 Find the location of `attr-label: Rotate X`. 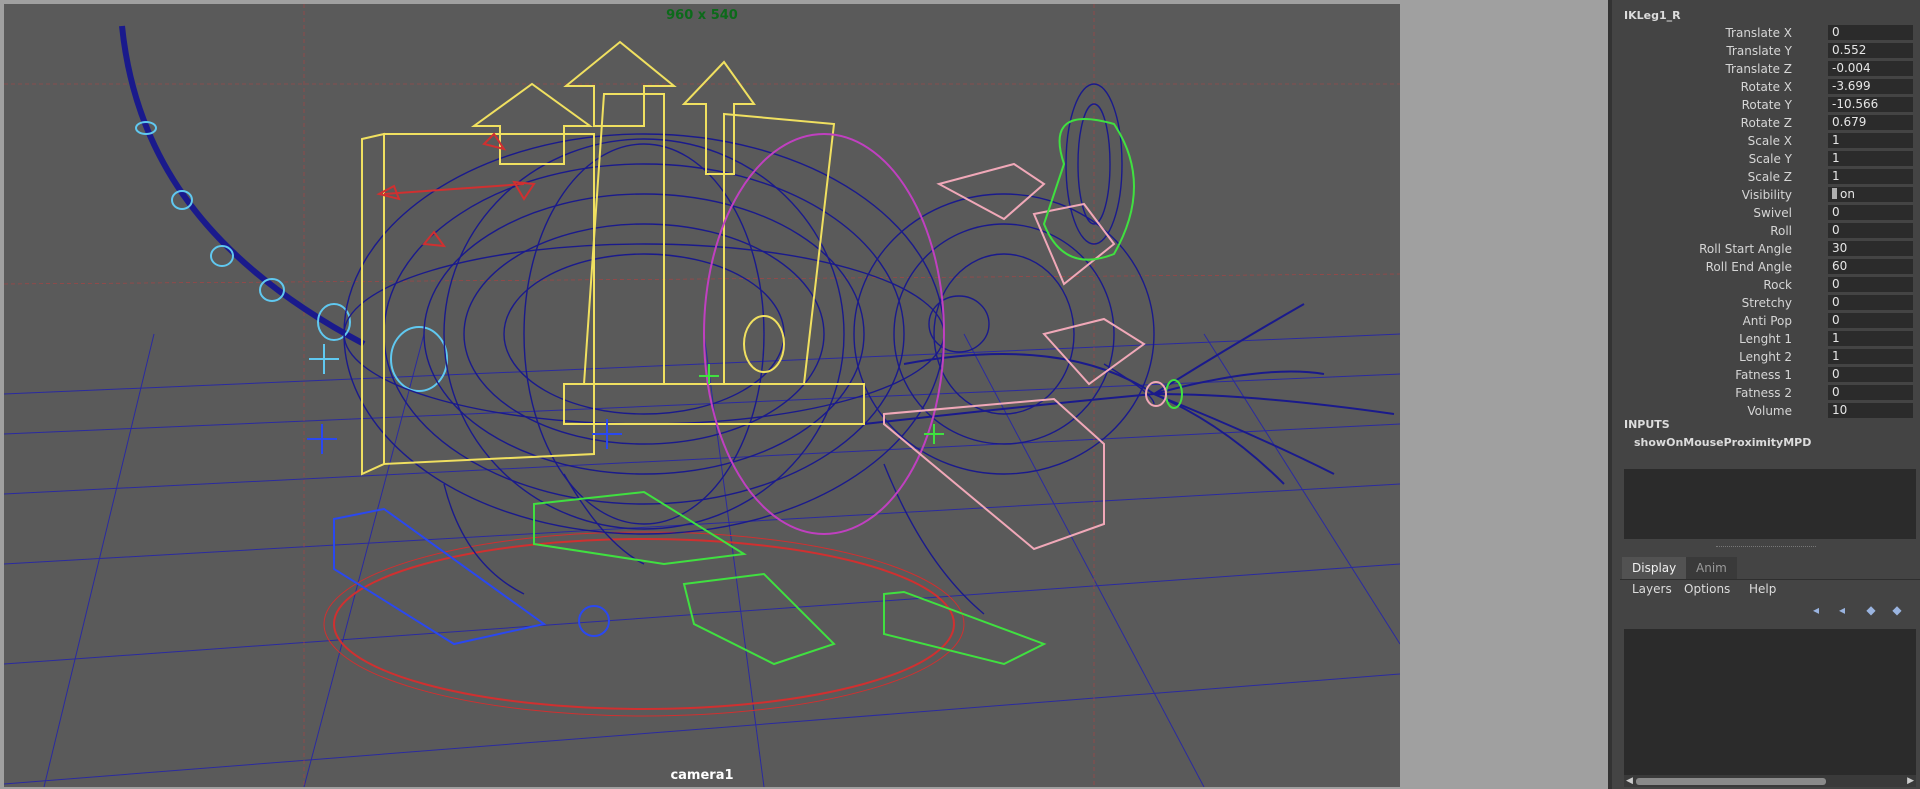

attr-label: Rotate X is located at coordinates (1766, 87).